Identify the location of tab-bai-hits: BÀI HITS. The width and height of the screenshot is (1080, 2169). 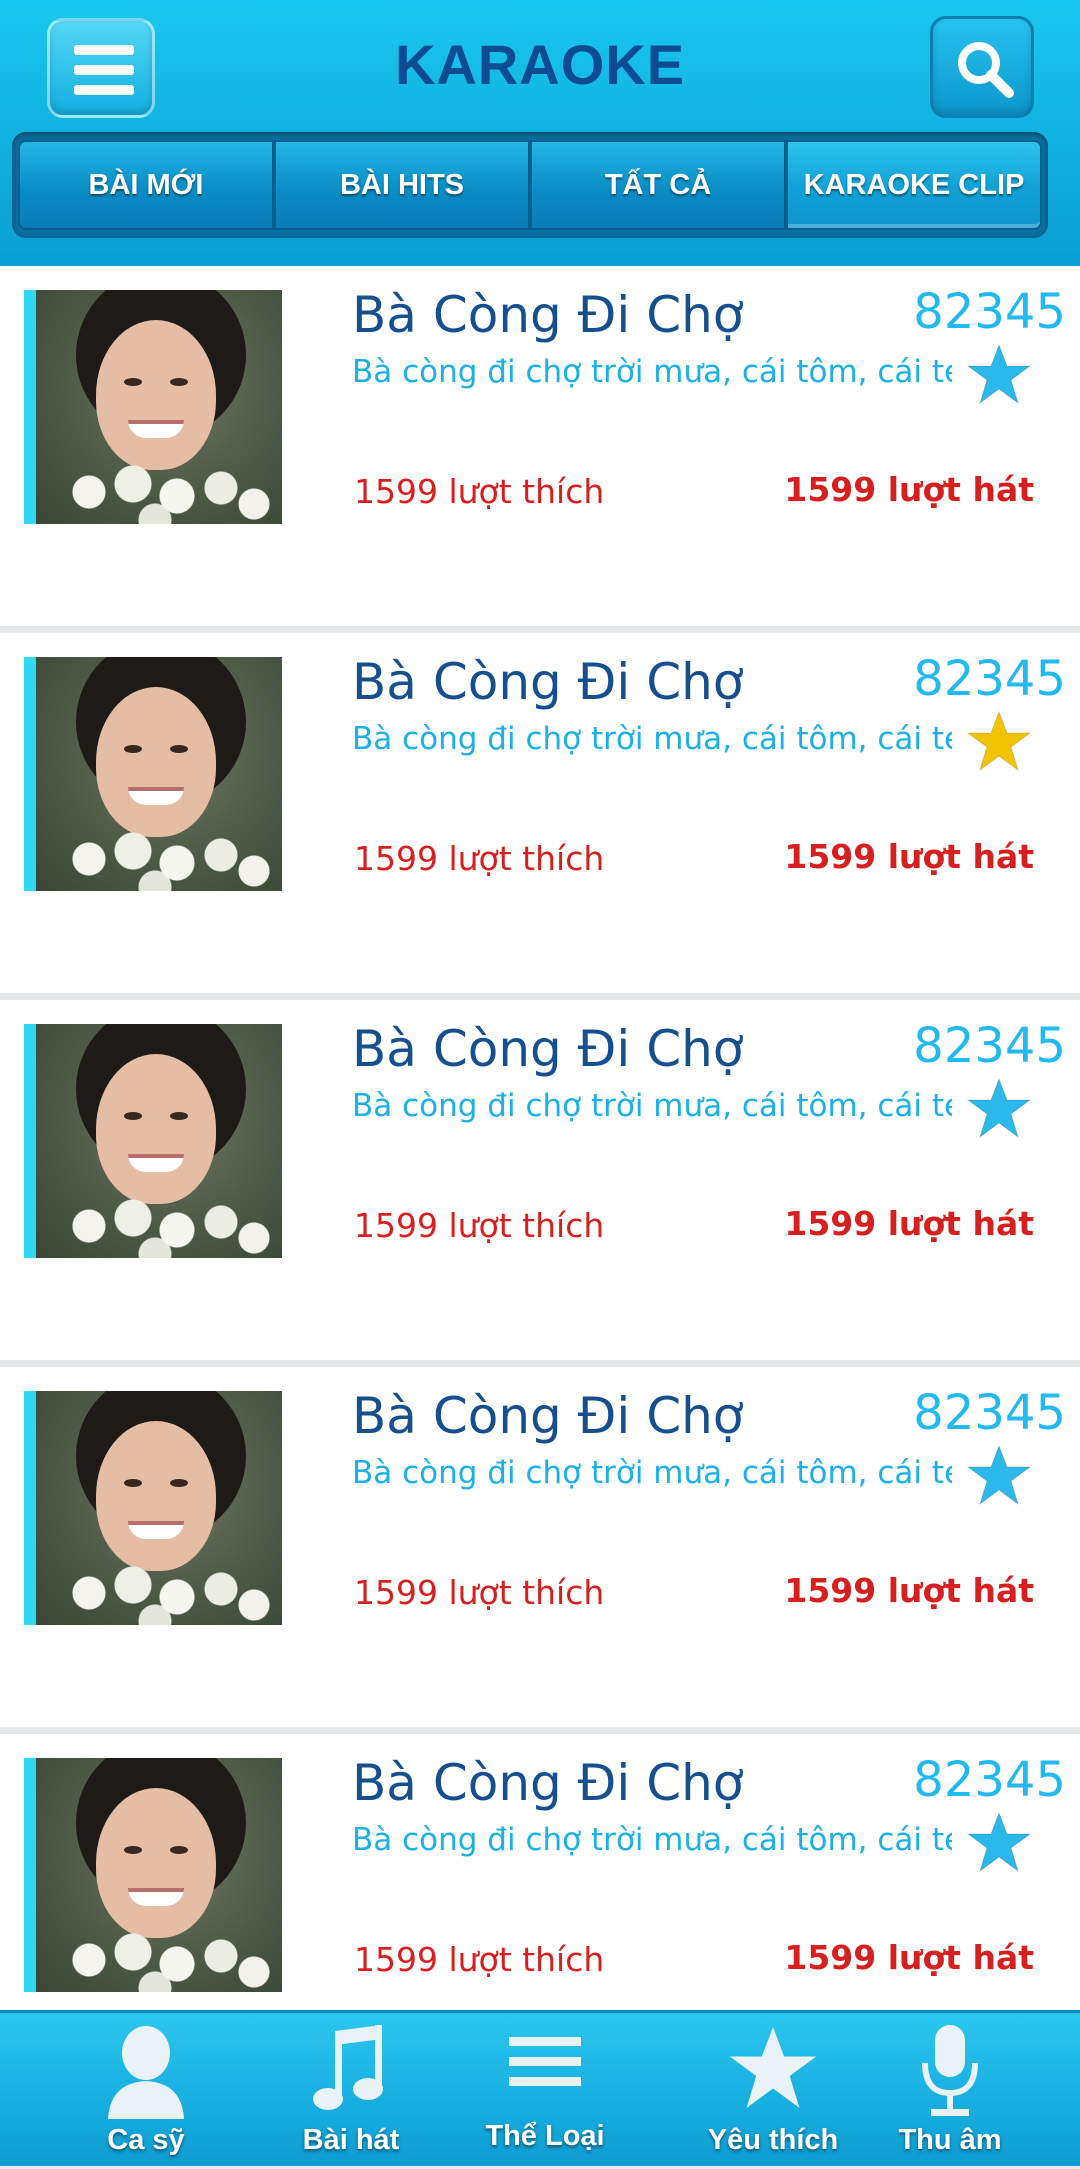
(402, 185).